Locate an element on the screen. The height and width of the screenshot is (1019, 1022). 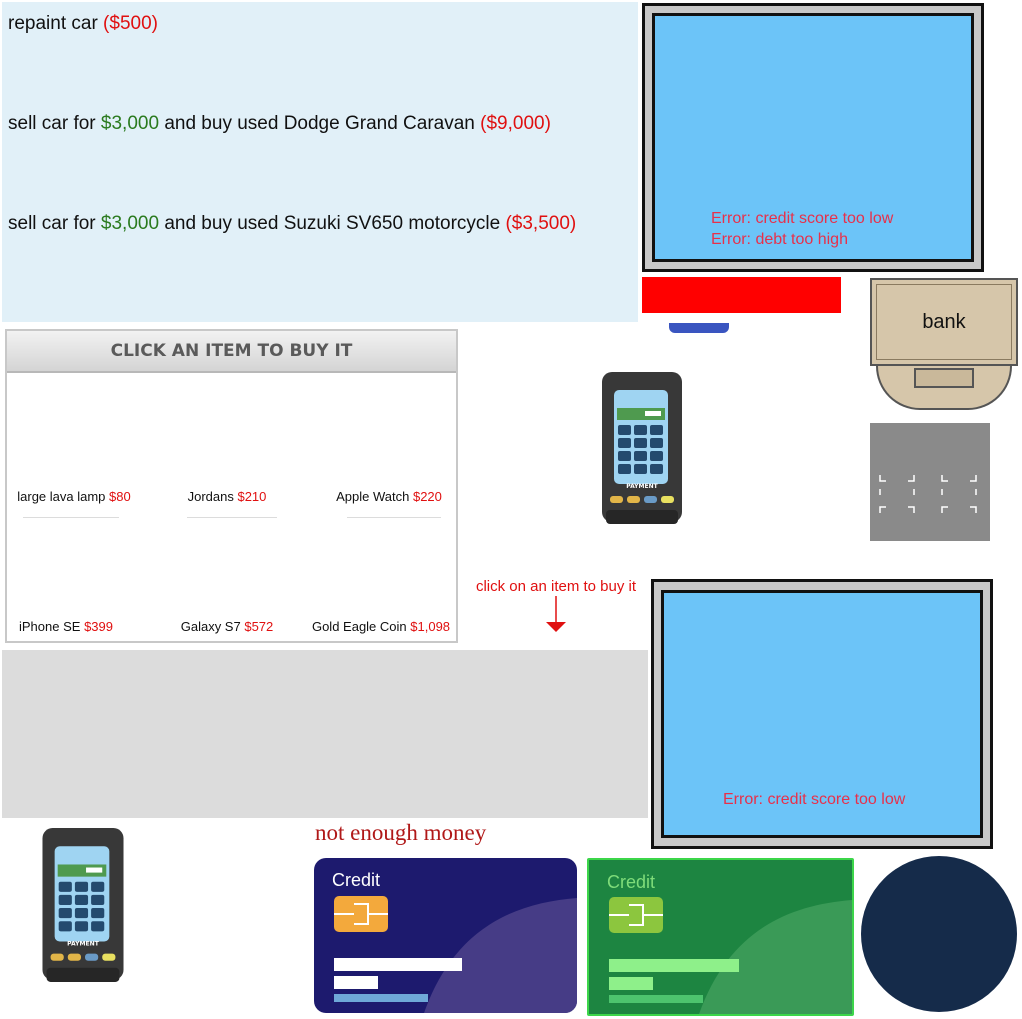
arrow-down-icon is located at coordinates (556, 614).